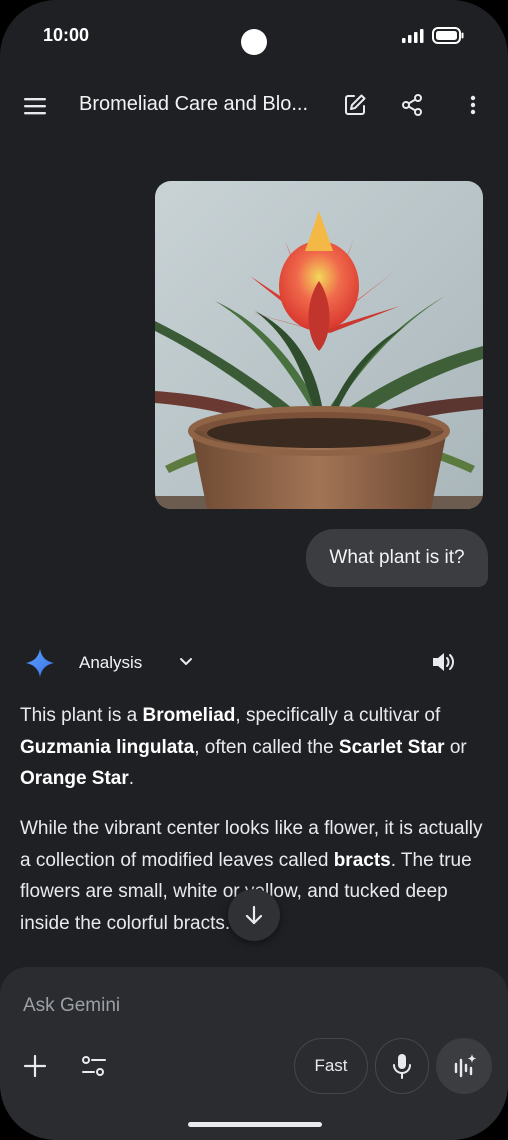 This screenshot has height=1140, width=508. I want to click on ask-gemini-input: Ask Gemini, so click(71, 1006).